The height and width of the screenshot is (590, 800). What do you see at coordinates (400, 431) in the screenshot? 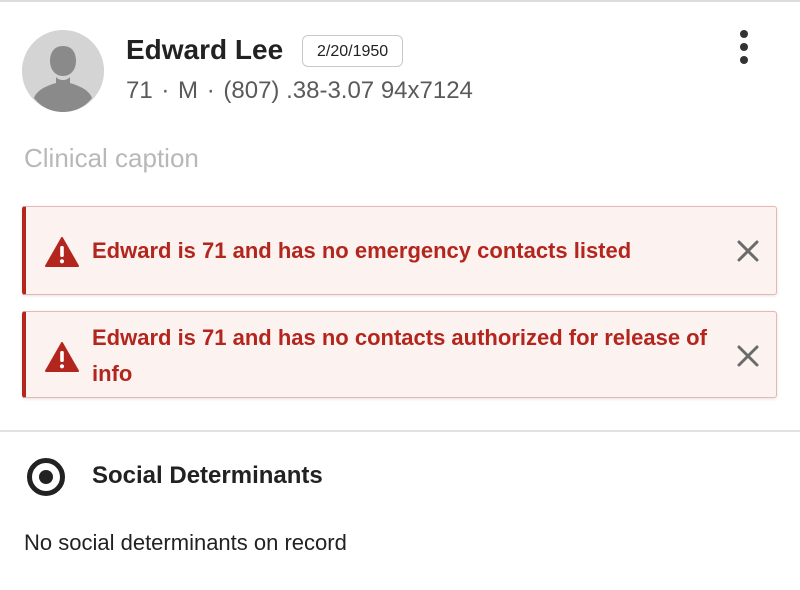
I see `section-divider` at bounding box center [400, 431].